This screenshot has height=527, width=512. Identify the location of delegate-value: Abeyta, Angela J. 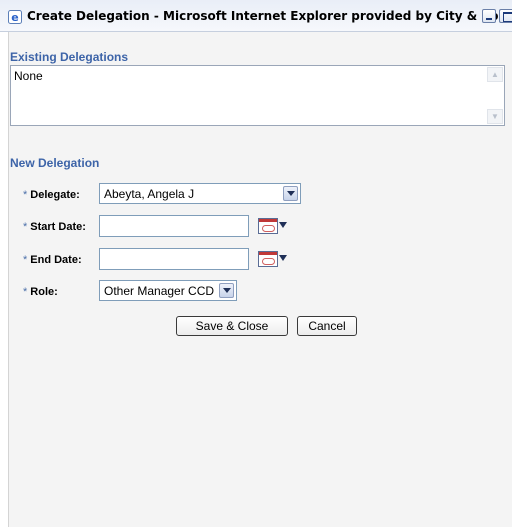
(149, 194).